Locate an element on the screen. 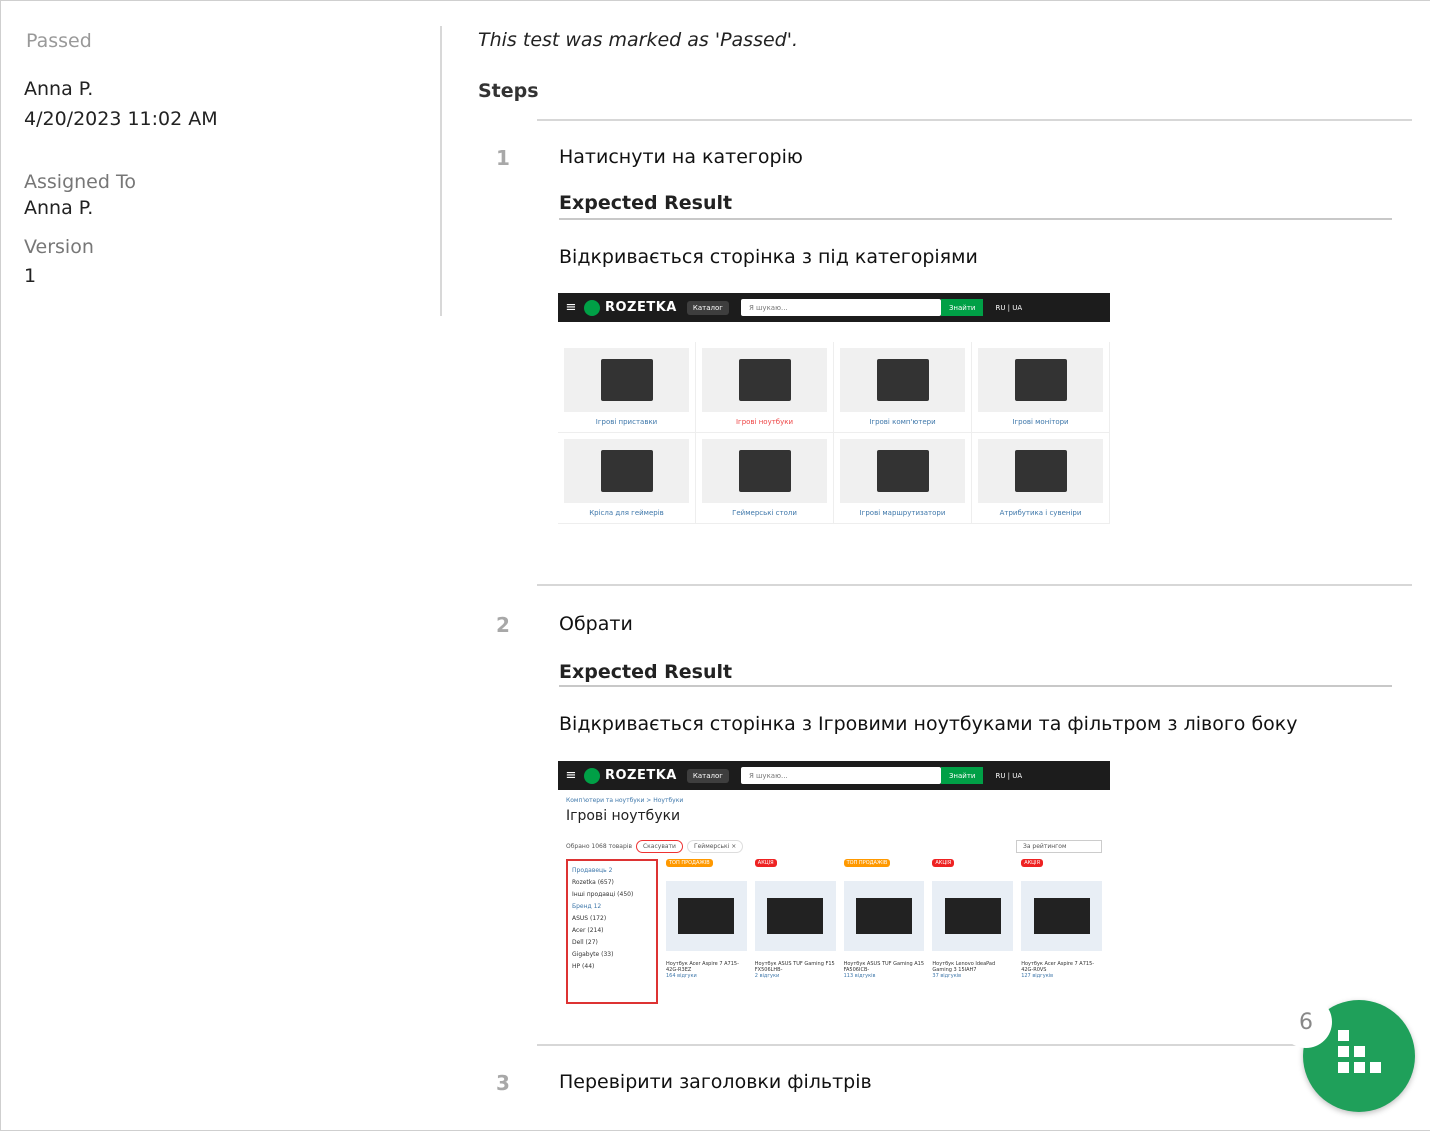 The height and width of the screenshot is (1133, 1432). category-tile: Геймерські столи is located at coordinates (765, 478).